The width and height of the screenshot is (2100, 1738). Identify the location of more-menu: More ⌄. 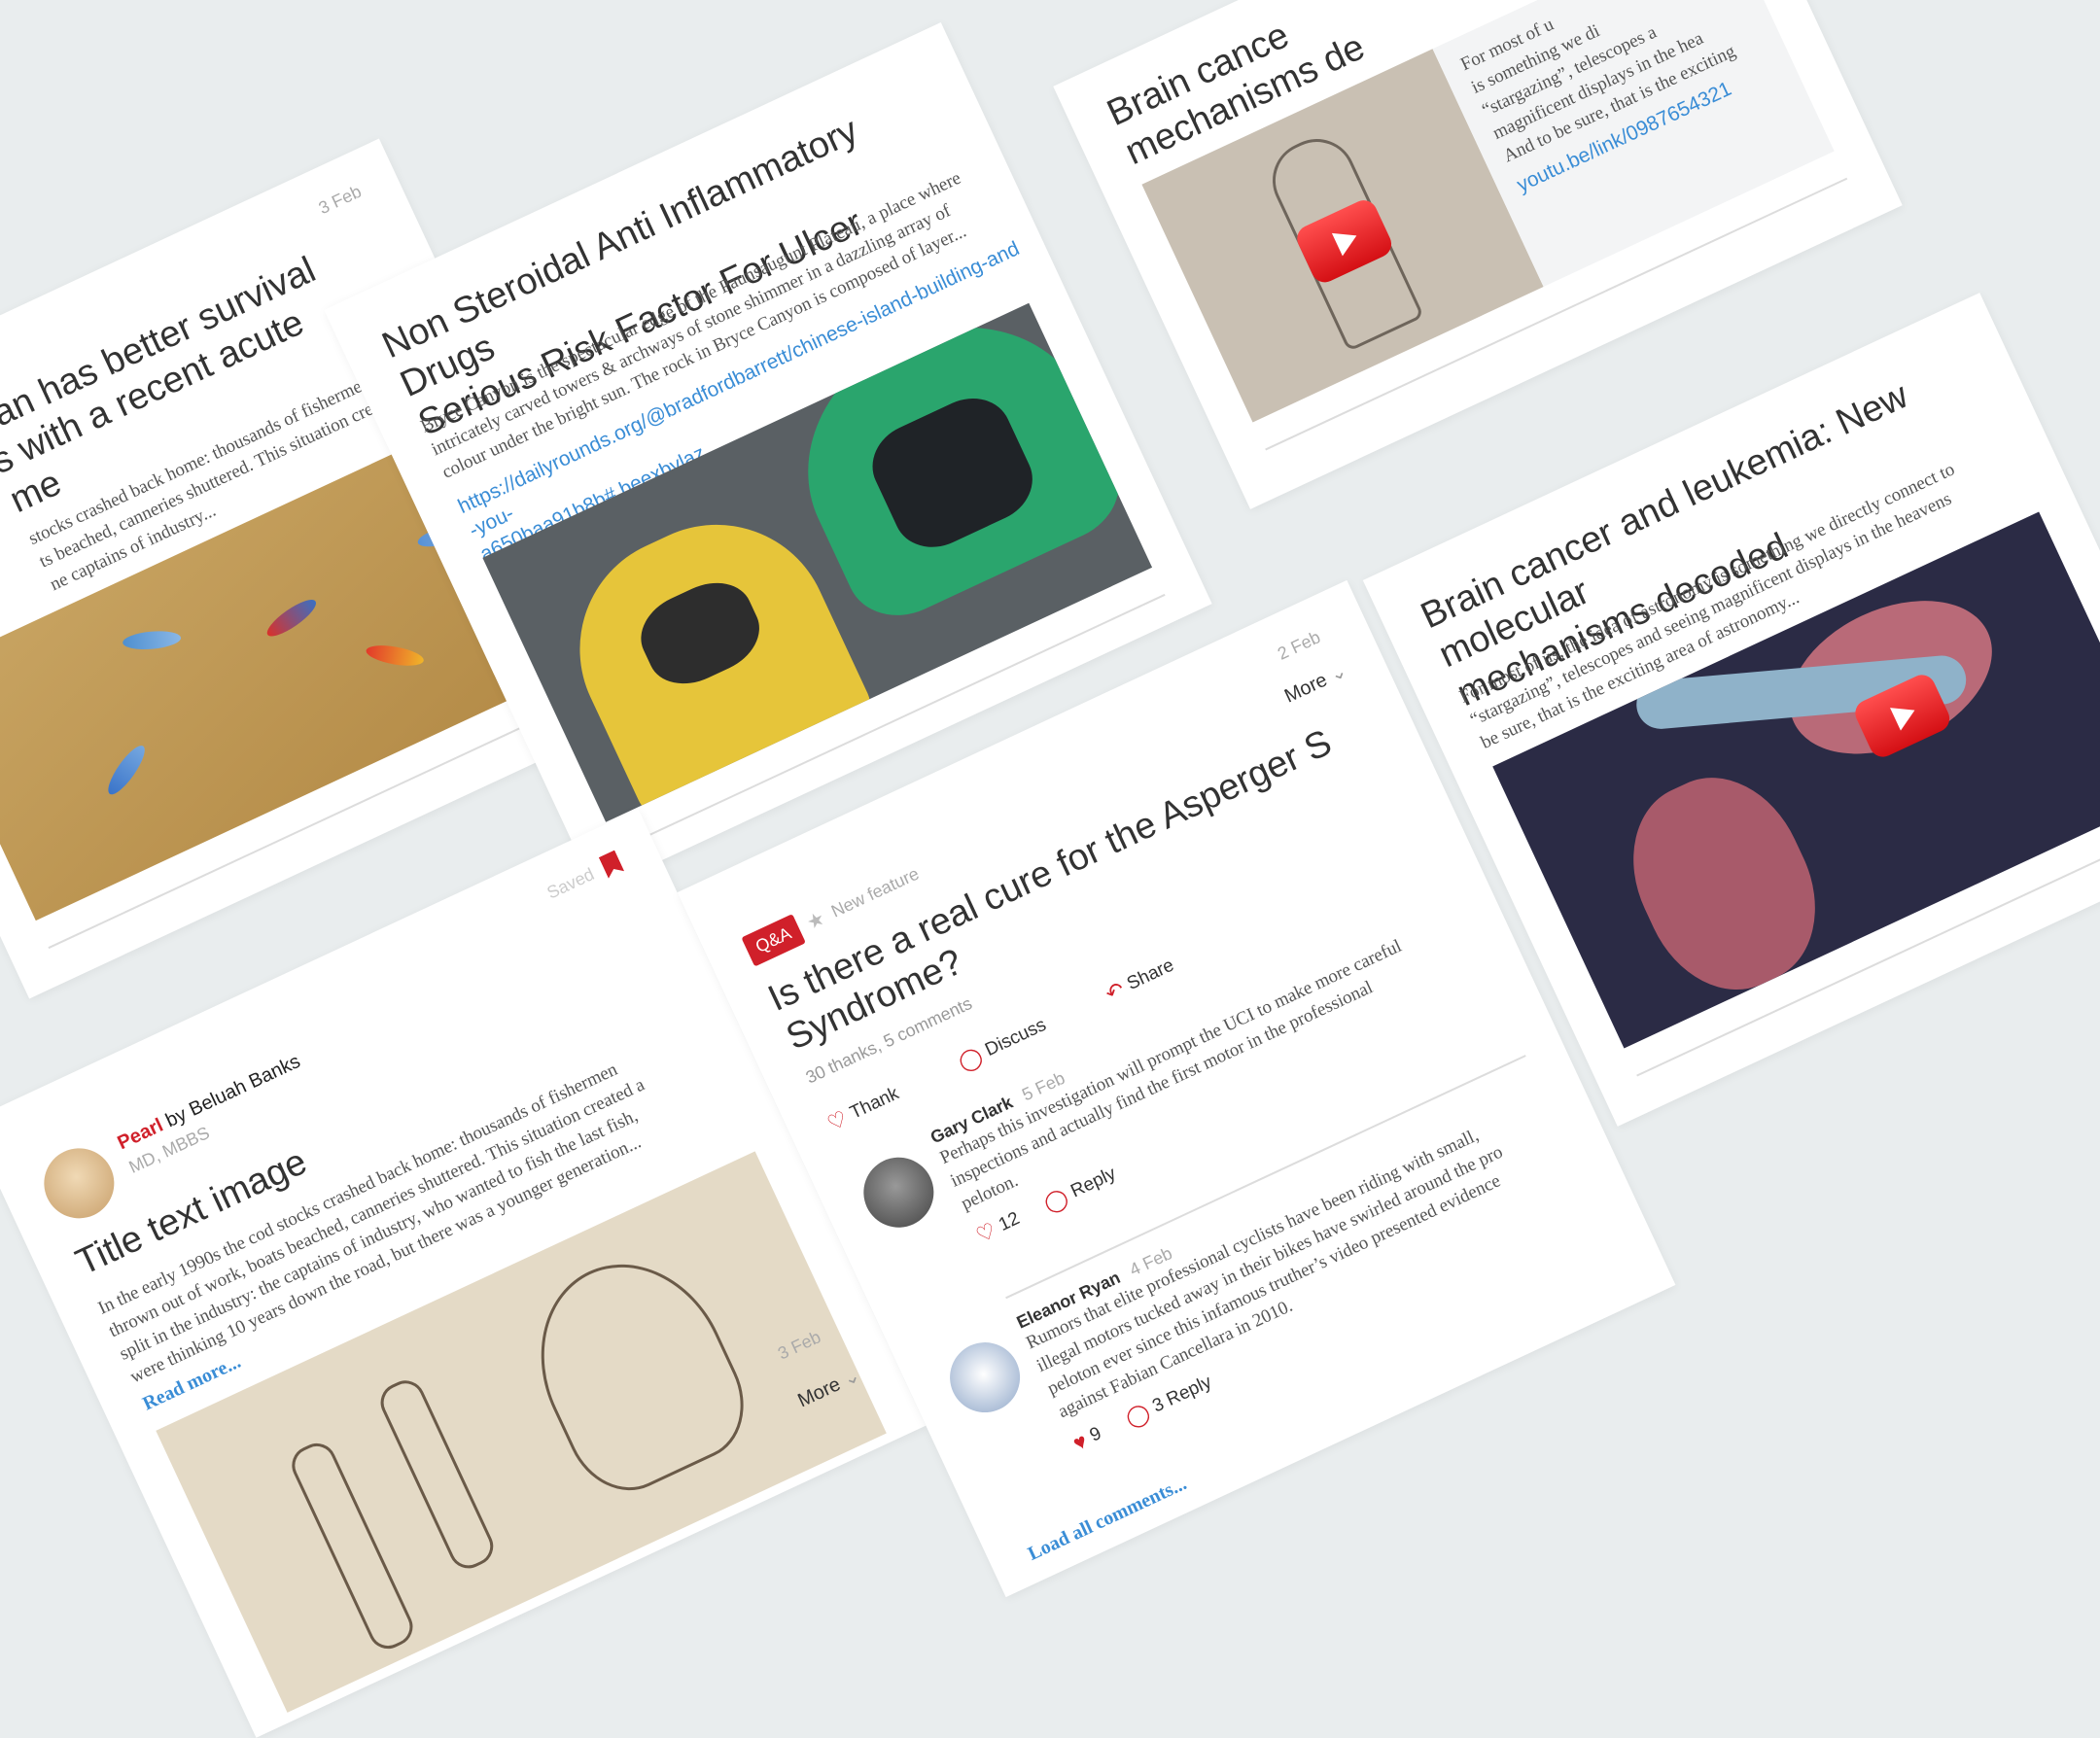
(1315, 683).